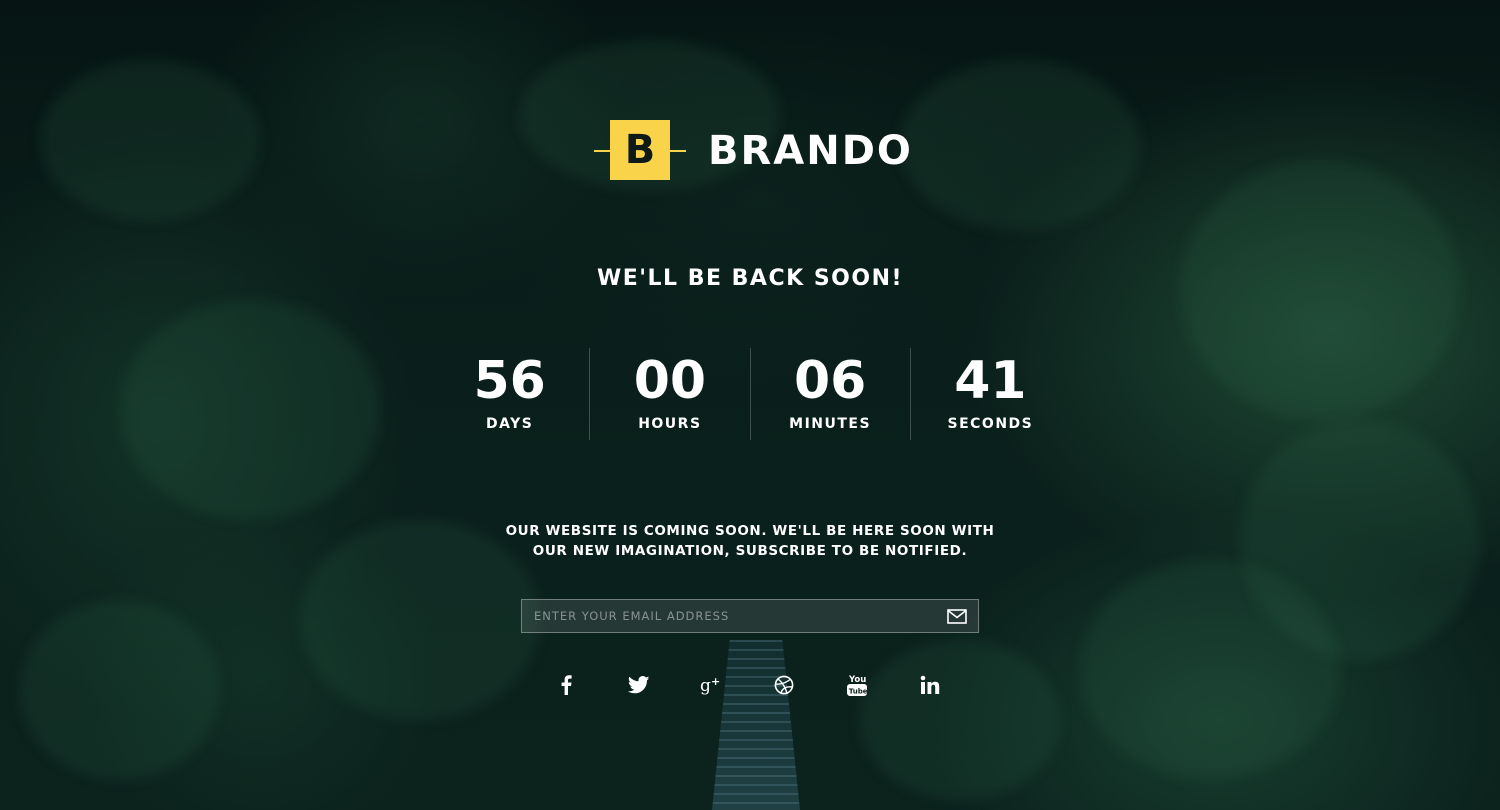 The width and height of the screenshot is (1500, 810). I want to click on youtube-link: You Tube, so click(857, 685).